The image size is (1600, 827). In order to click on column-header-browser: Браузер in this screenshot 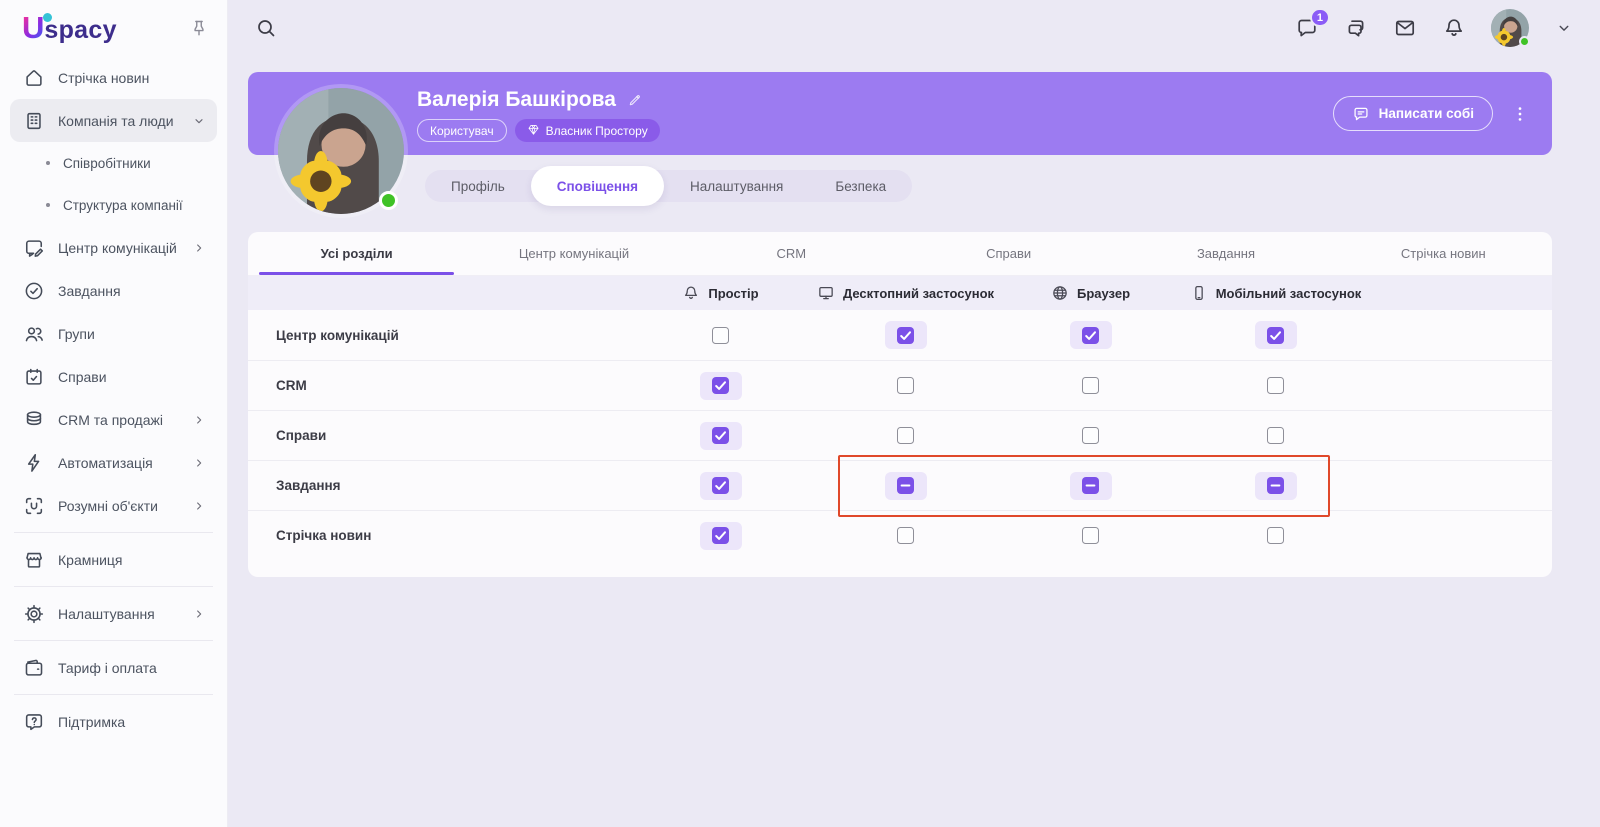, I will do `click(1090, 293)`.